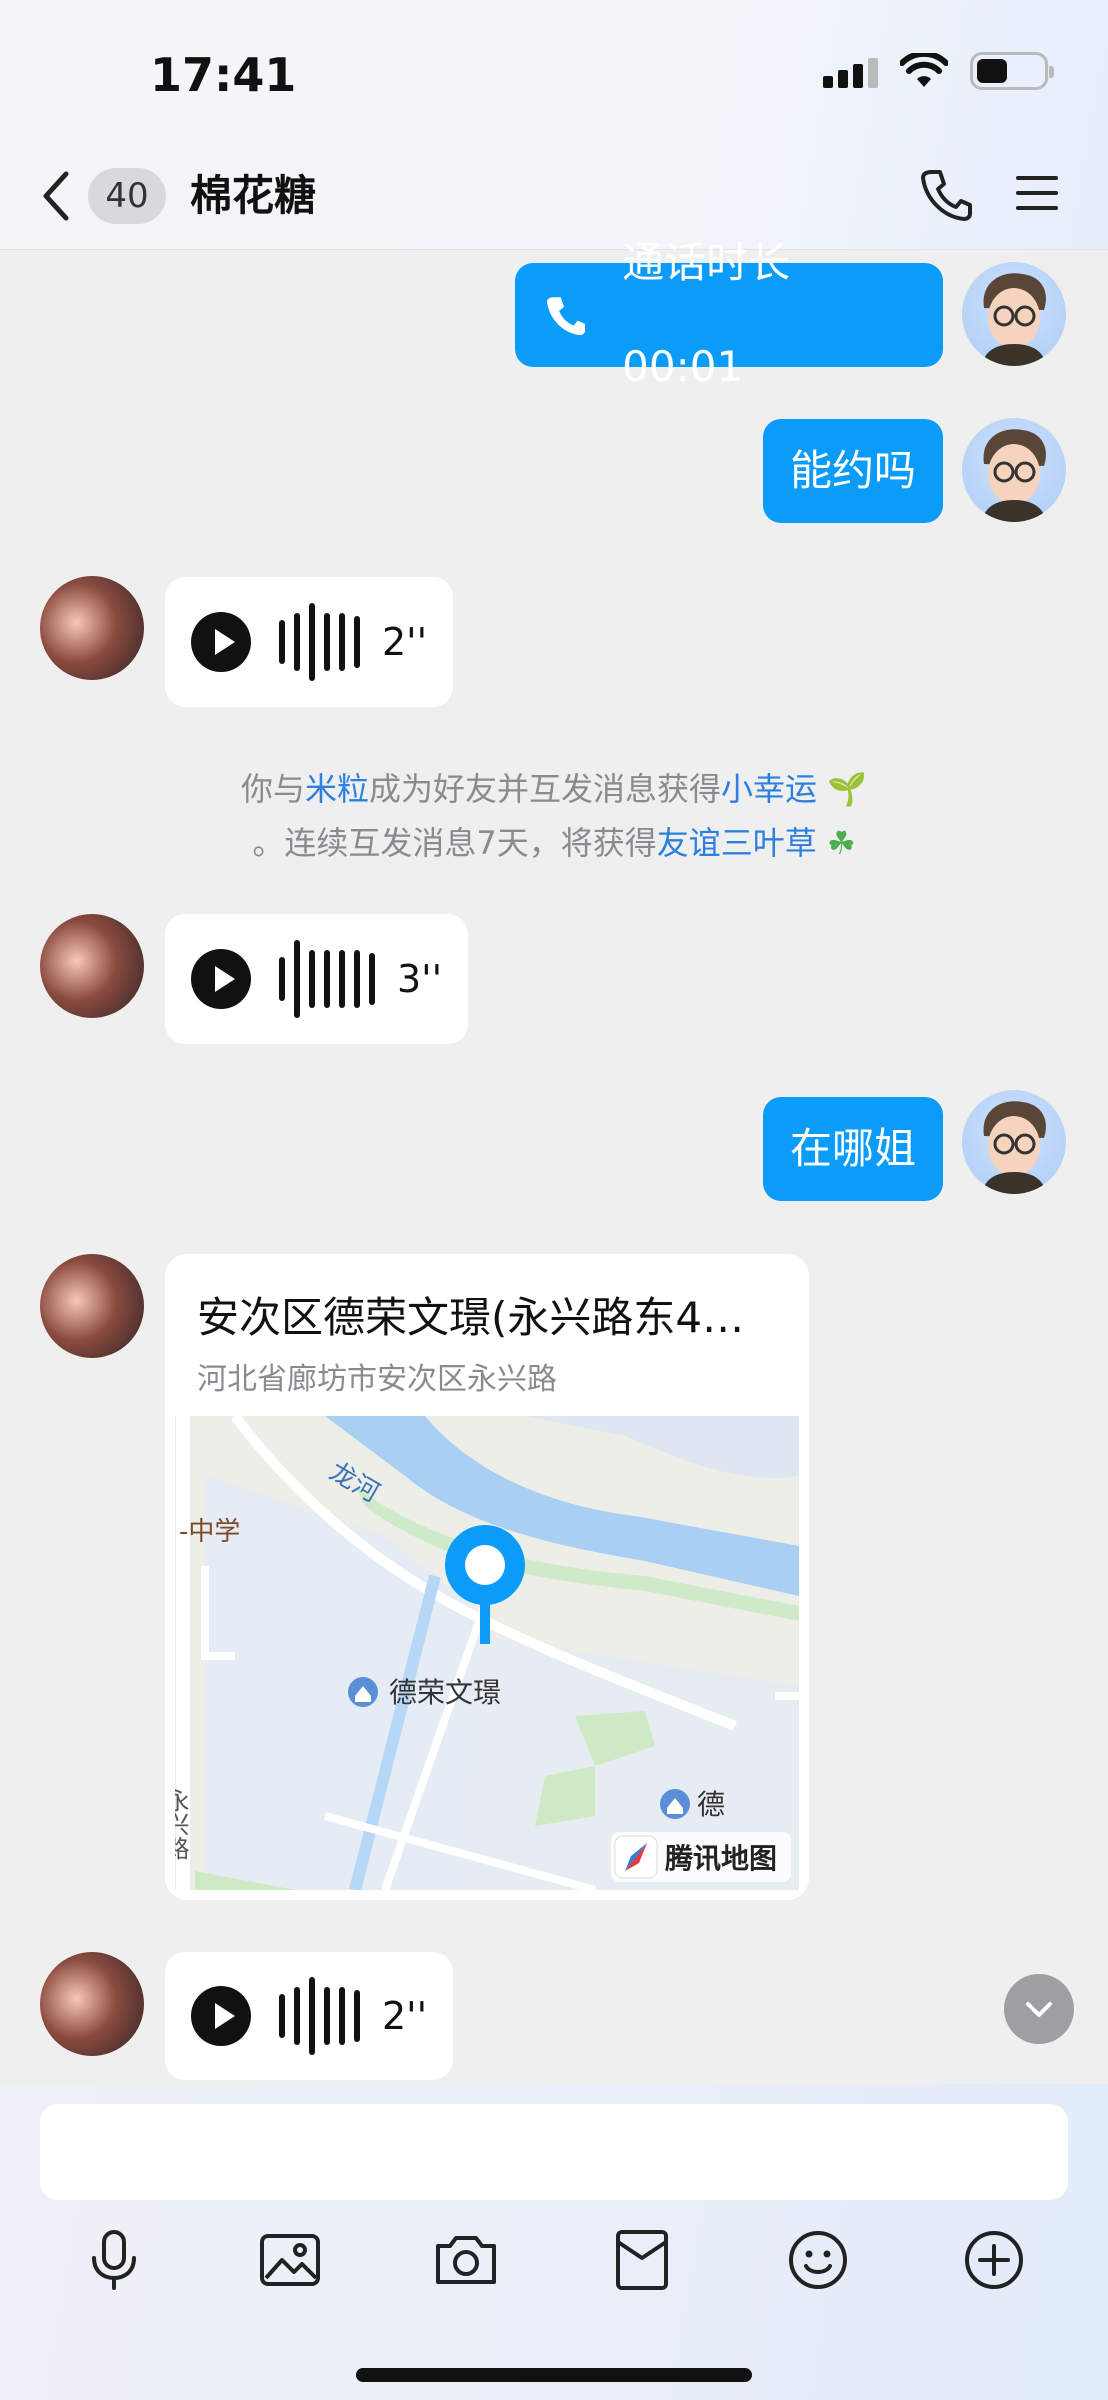  What do you see at coordinates (721, 1858) in the screenshot?
I see `map-provider-label: 腾讯地图` at bounding box center [721, 1858].